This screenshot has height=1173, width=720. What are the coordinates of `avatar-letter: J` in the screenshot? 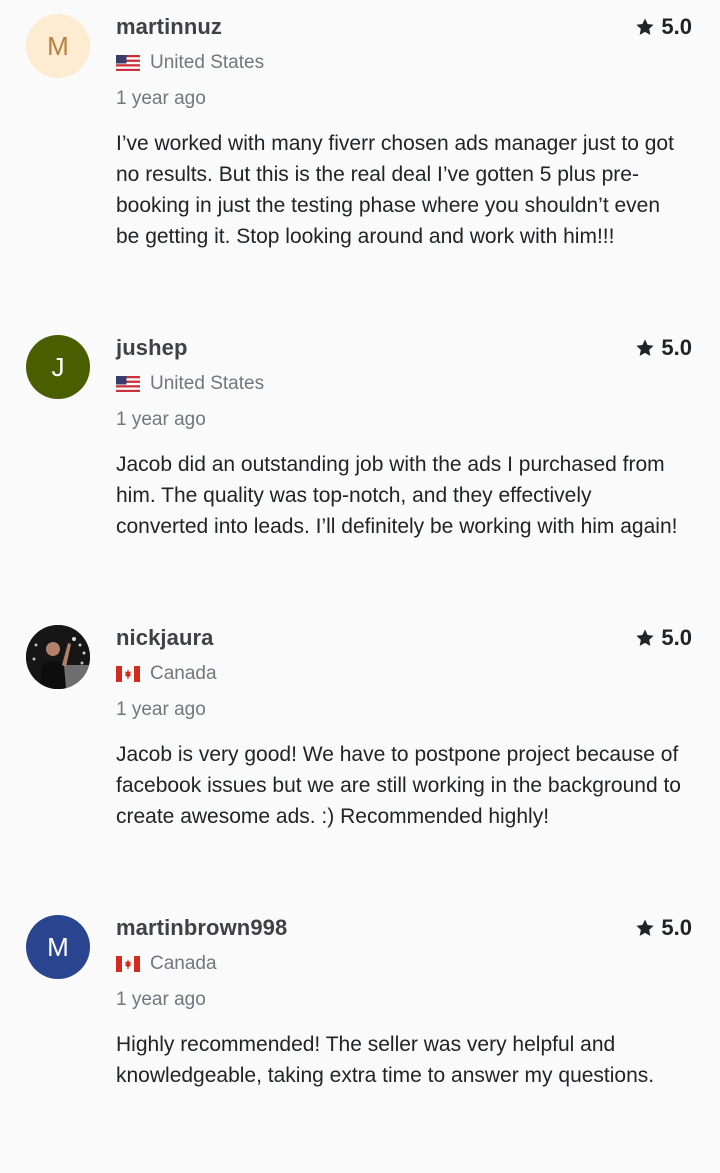 It's located at (58, 366).